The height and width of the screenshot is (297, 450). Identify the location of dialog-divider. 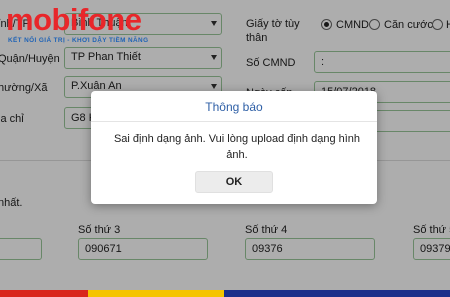
(234, 121).